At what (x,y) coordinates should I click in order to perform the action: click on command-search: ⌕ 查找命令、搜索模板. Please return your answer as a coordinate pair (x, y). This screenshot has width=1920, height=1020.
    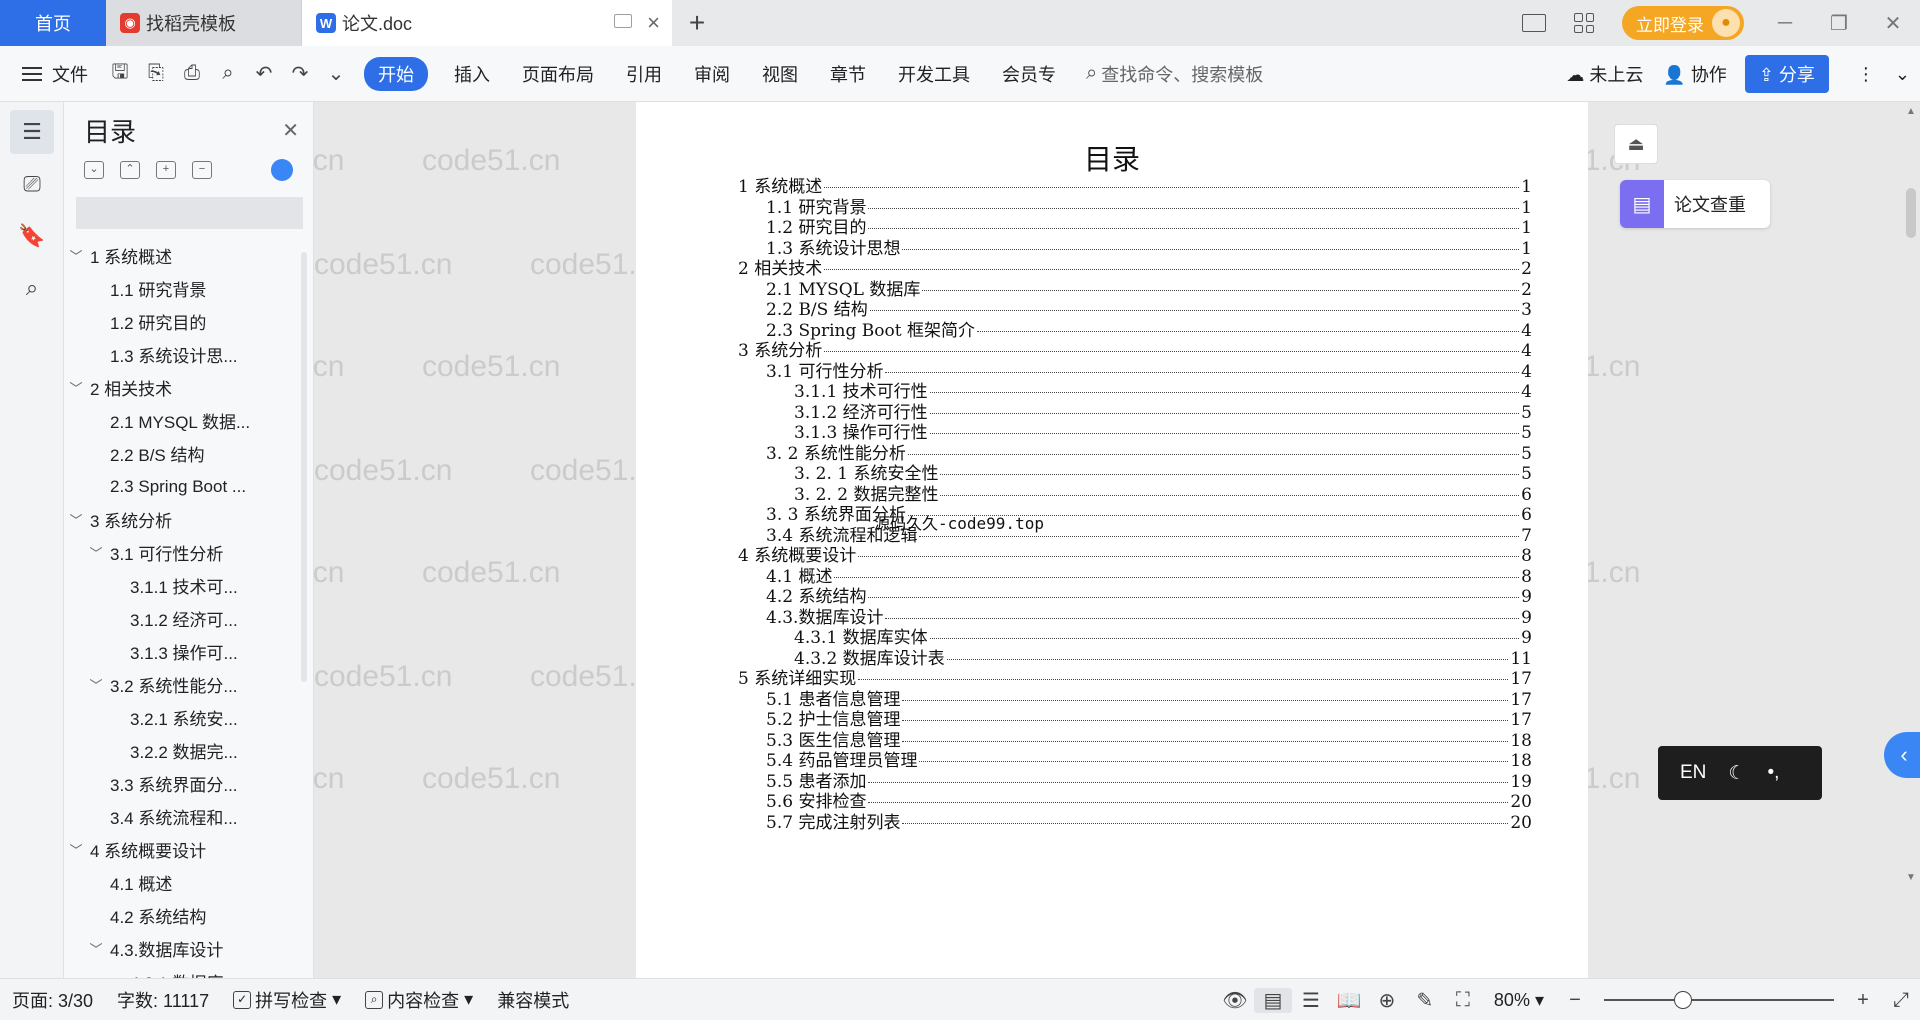
    Looking at the image, I should click on (1174, 74).